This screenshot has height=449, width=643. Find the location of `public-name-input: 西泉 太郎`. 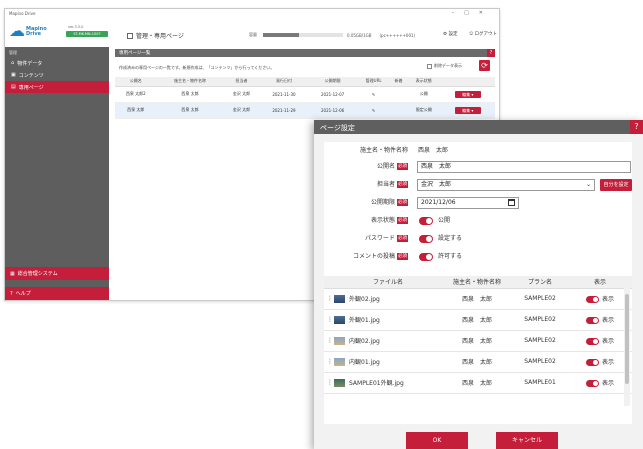

public-name-input: 西泉 太郎 is located at coordinates (524, 167).